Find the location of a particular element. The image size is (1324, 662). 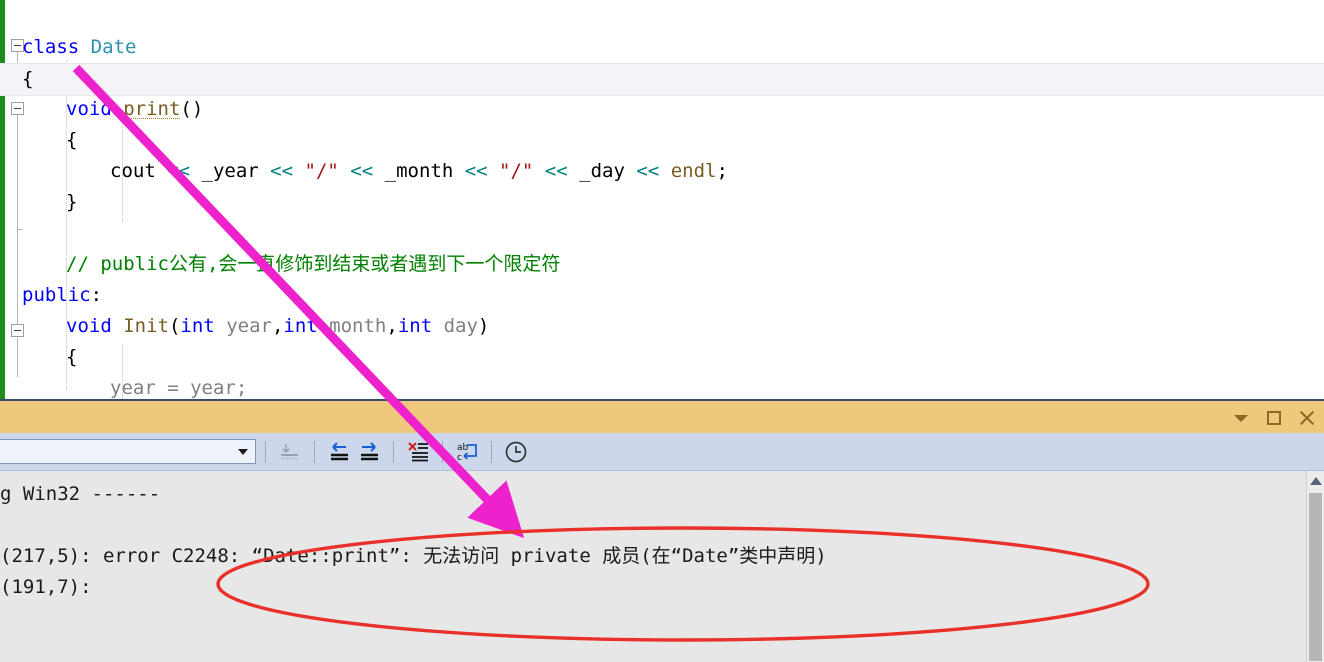

code-line: void Init(int year,int month,int day) is located at coordinates (662, 326).